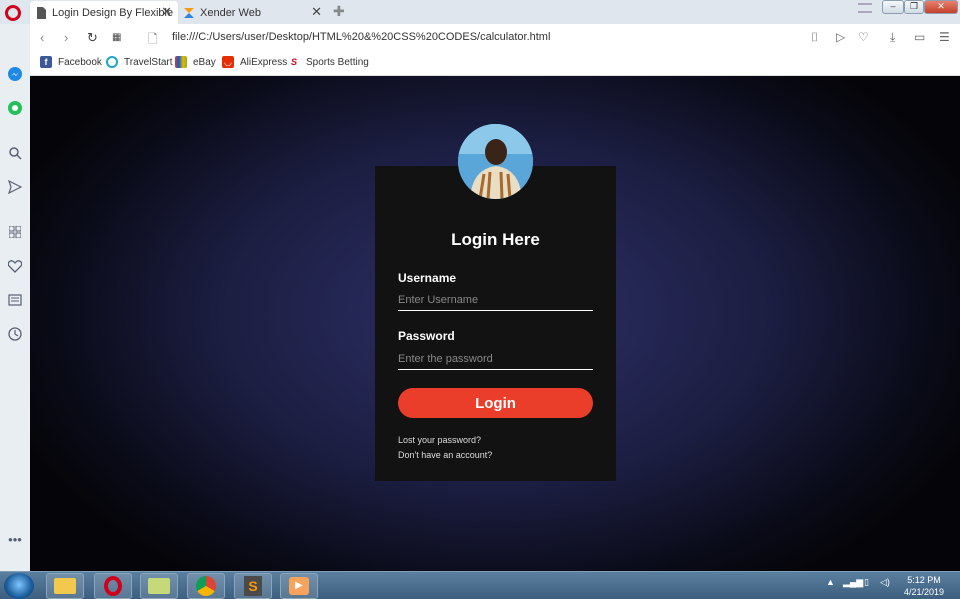 The height and width of the screenshot is (599, 960). Describe the element at coordinates (893, 7) in the screenshot. I see `minimize-icon: –` at that location.